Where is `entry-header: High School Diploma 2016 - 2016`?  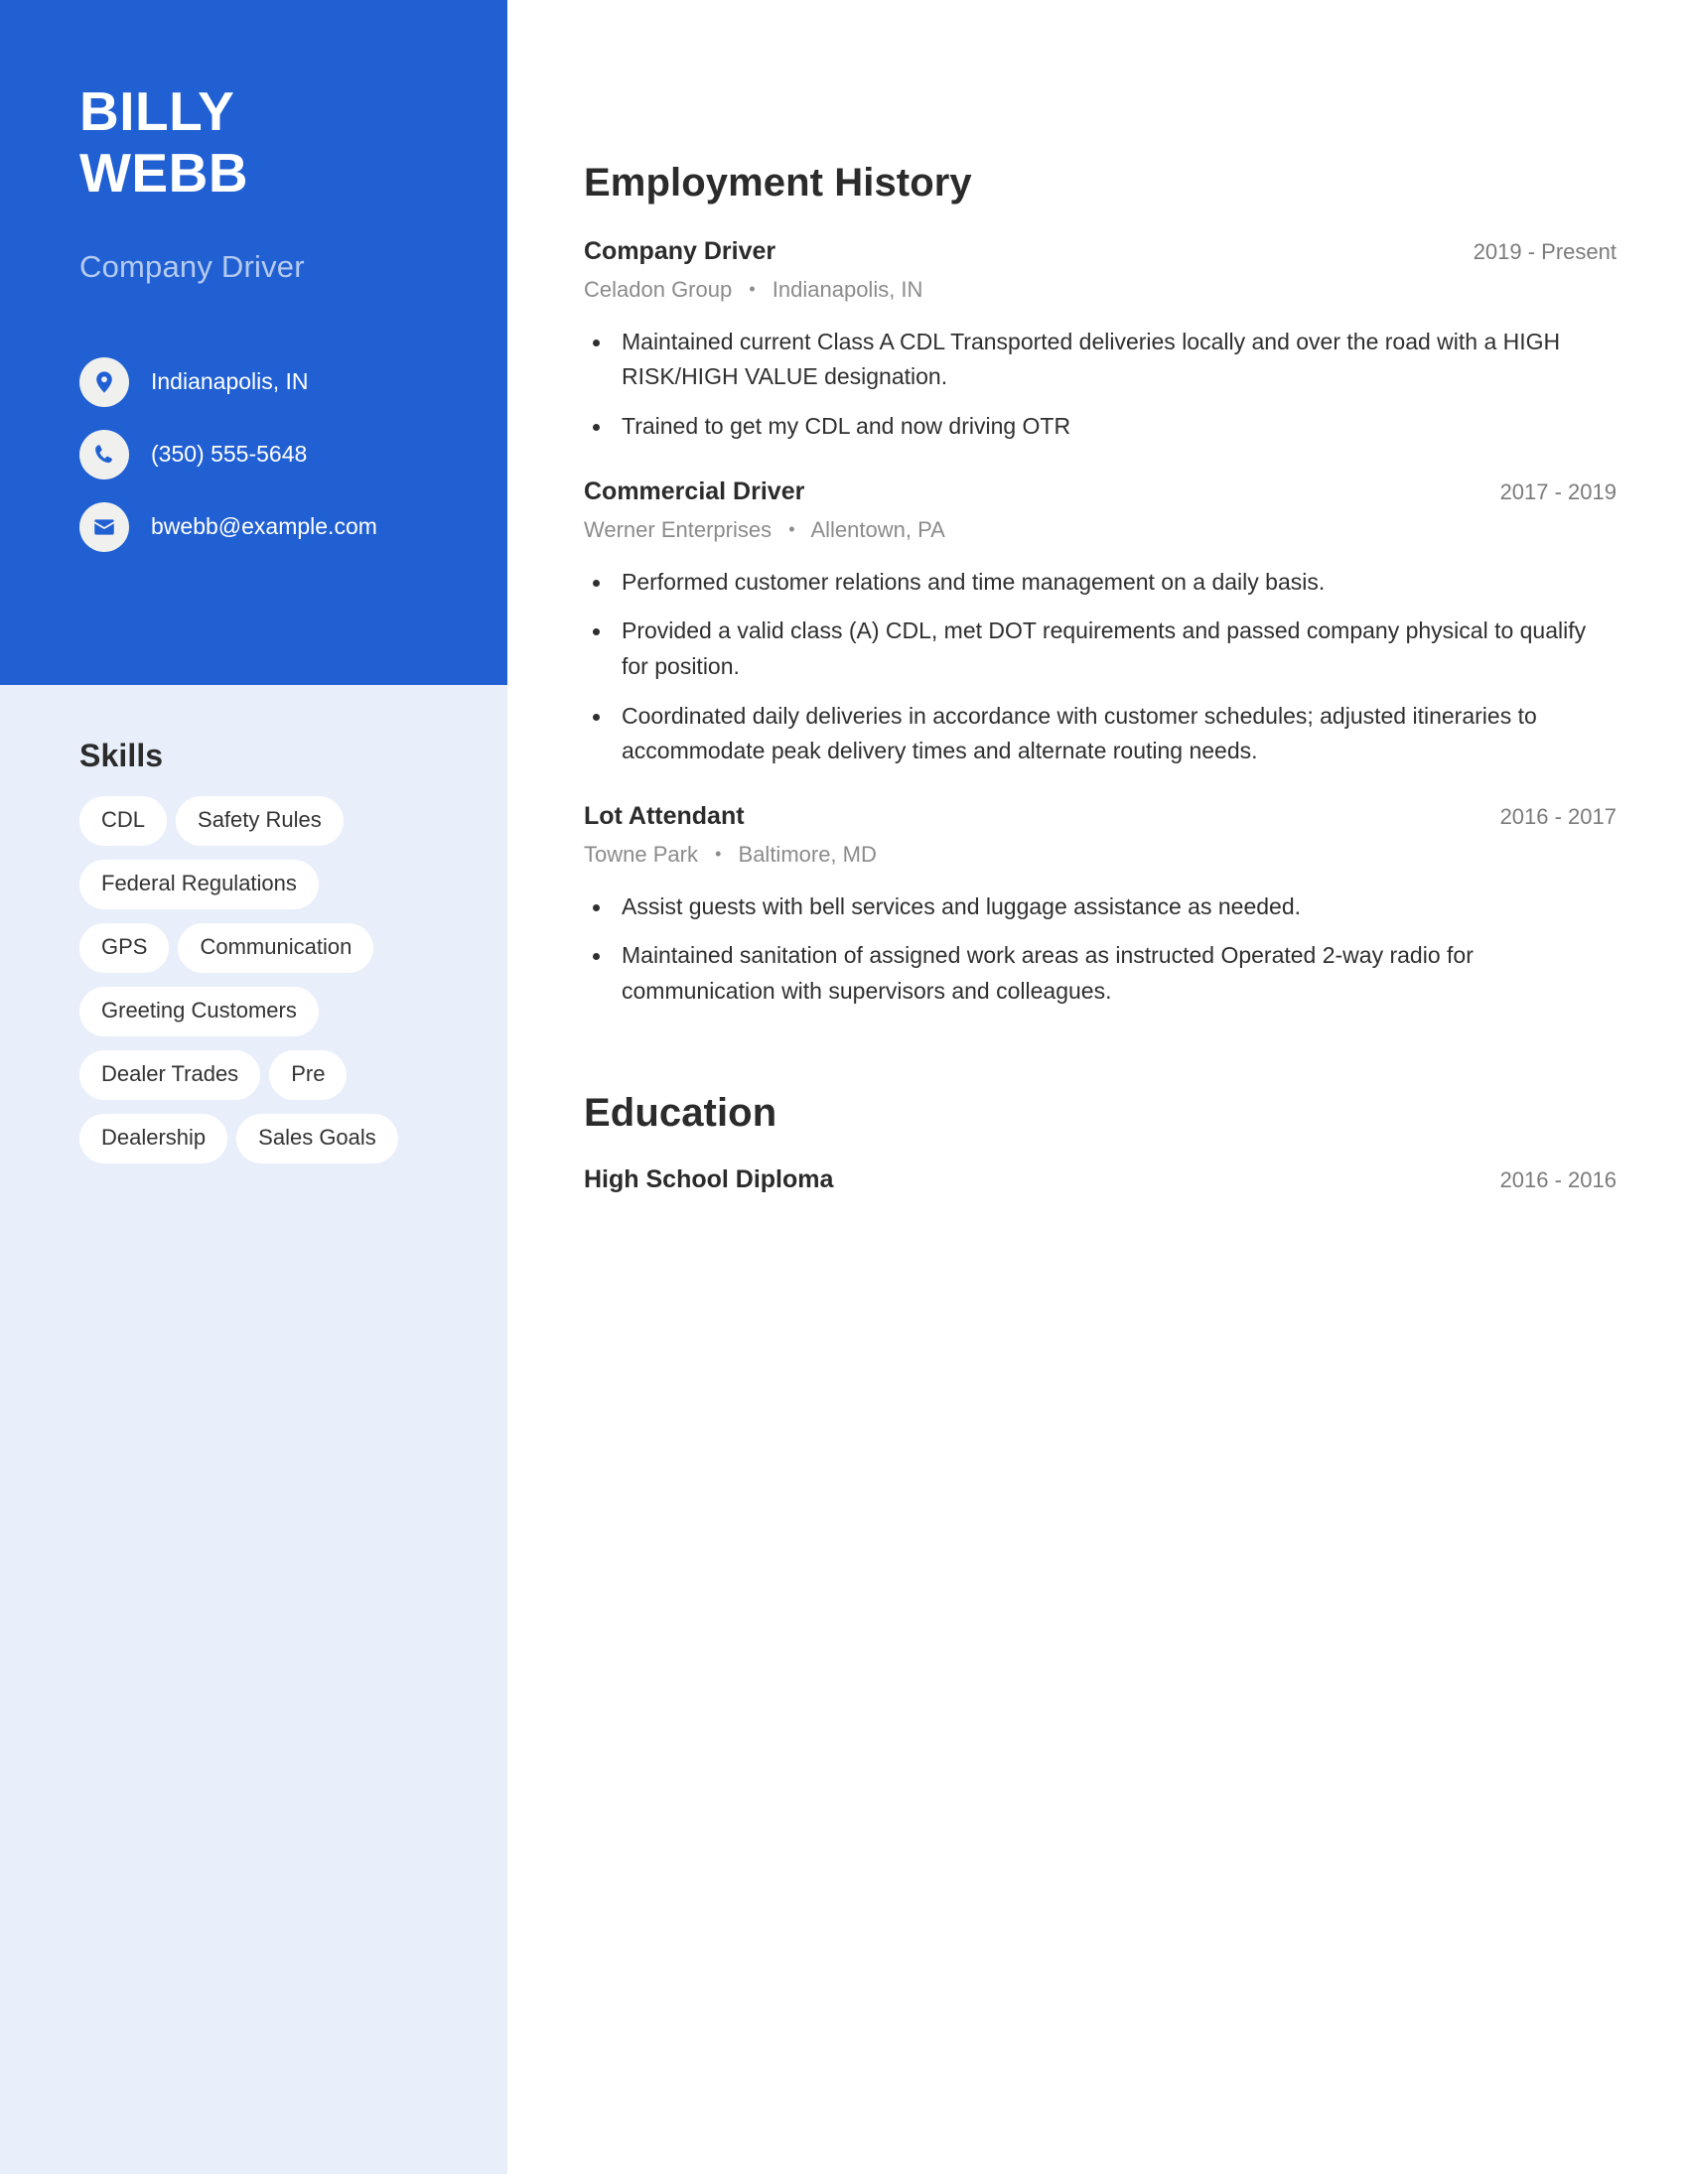 entry-header: High School Diploma 2016 - 2016 is located at coordinates (1100, 1179).